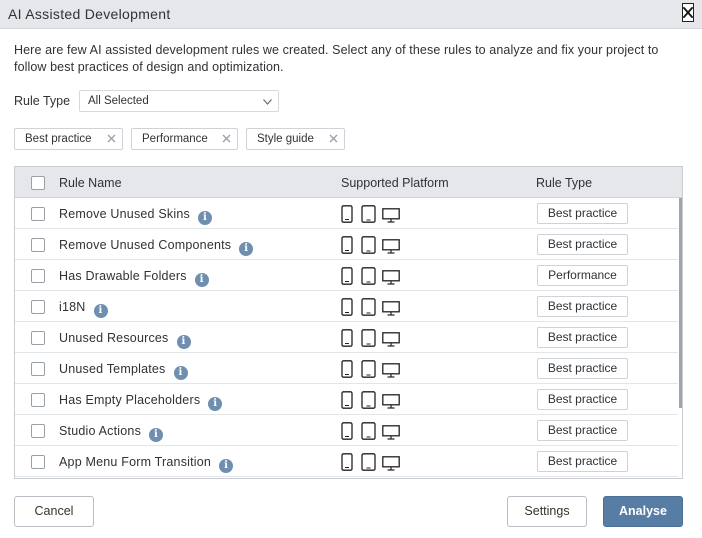  Describe the element at coordinates (643, 511) in the screenshot. I see `analyse-button: Analyse` at that location.